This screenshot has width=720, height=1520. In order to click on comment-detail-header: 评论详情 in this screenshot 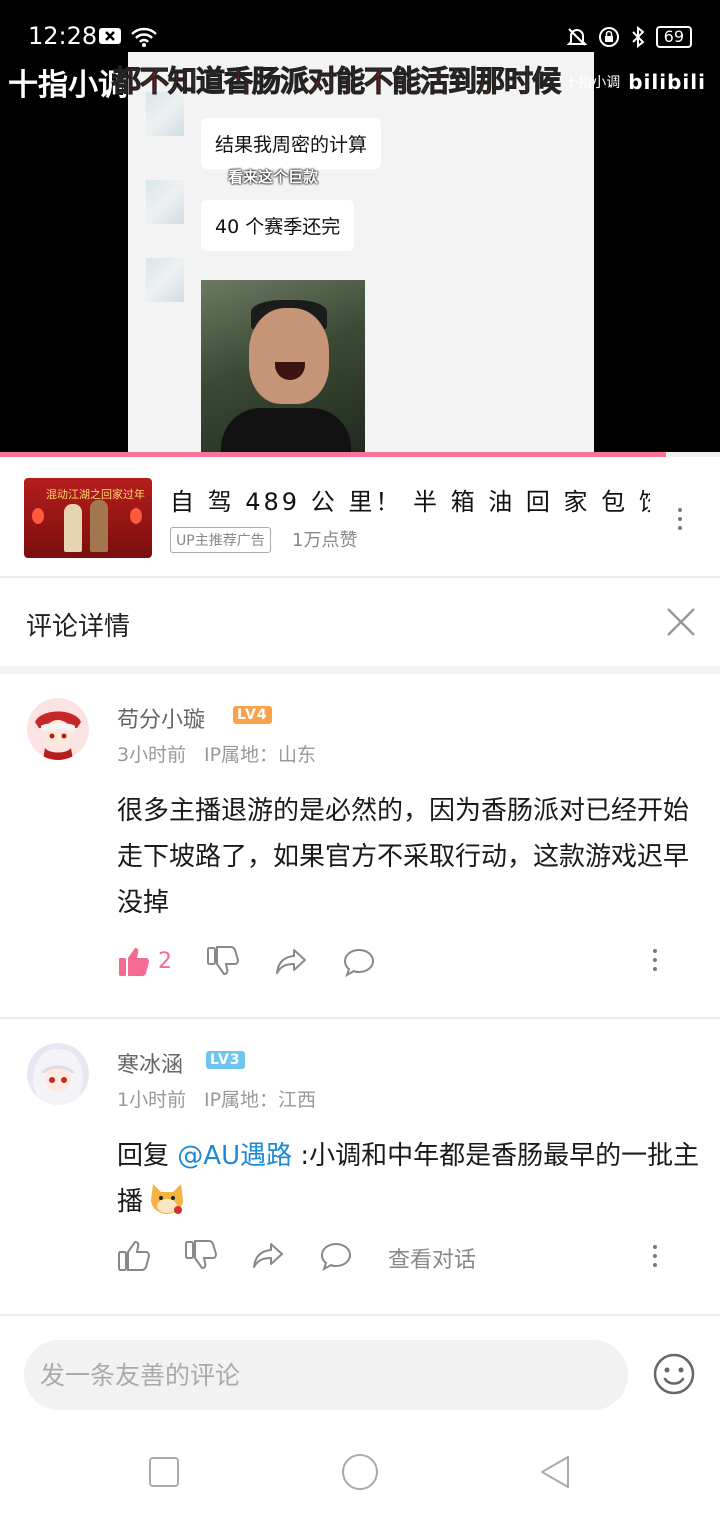, I will do `click(360, 622)`.